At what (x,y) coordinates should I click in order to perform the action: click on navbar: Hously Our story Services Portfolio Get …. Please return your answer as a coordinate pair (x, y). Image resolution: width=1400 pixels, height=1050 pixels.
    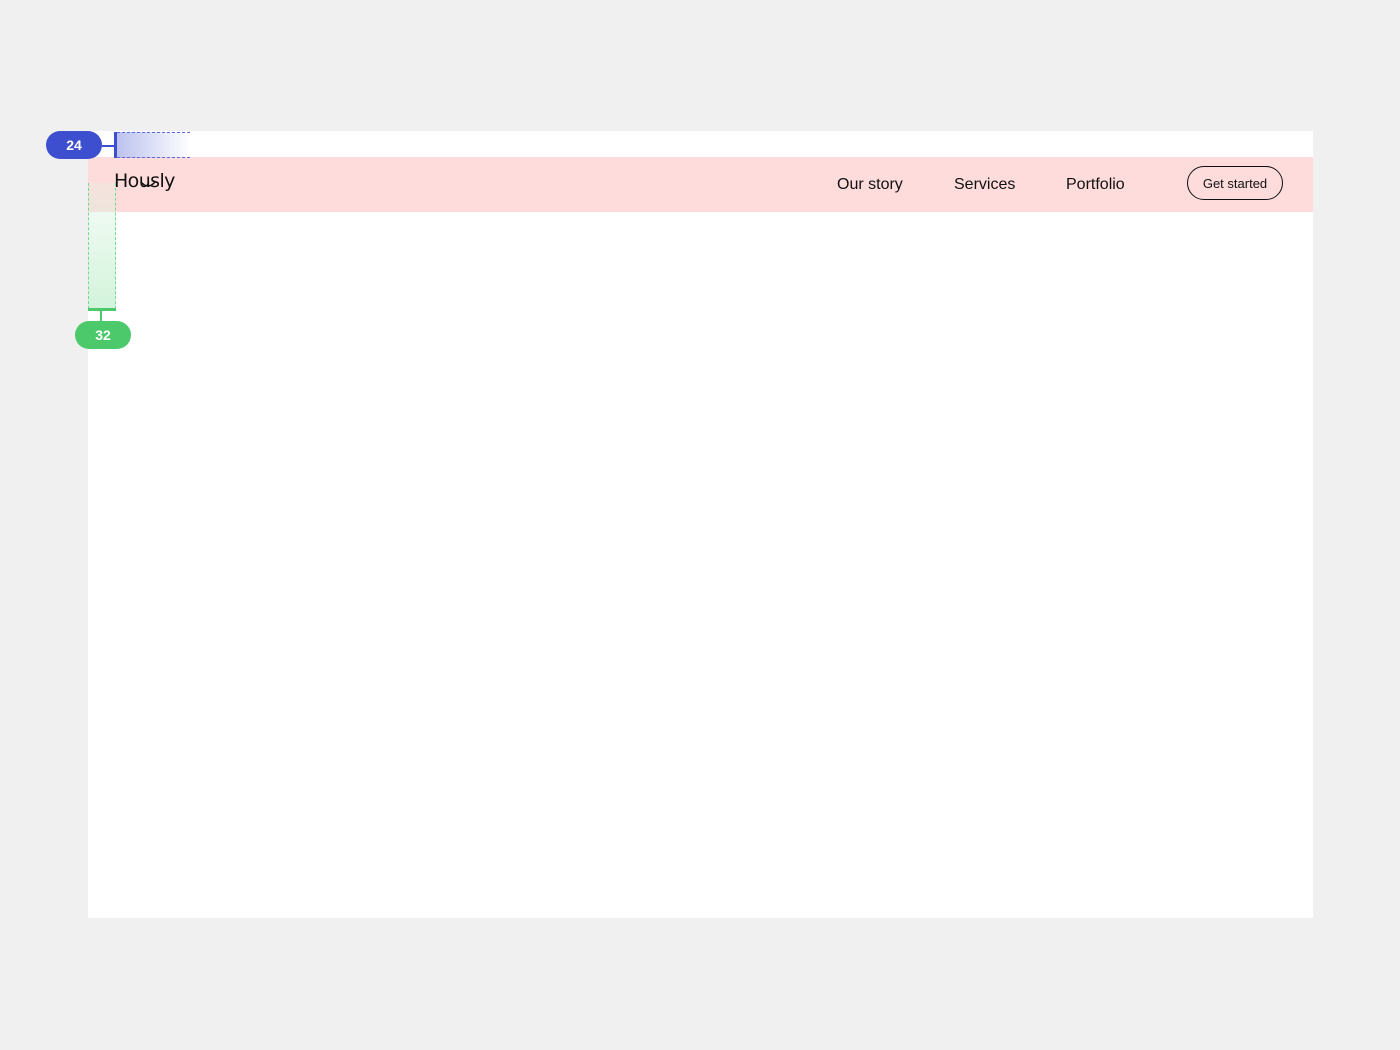
    Looking at the image, I should click on (700, 184).